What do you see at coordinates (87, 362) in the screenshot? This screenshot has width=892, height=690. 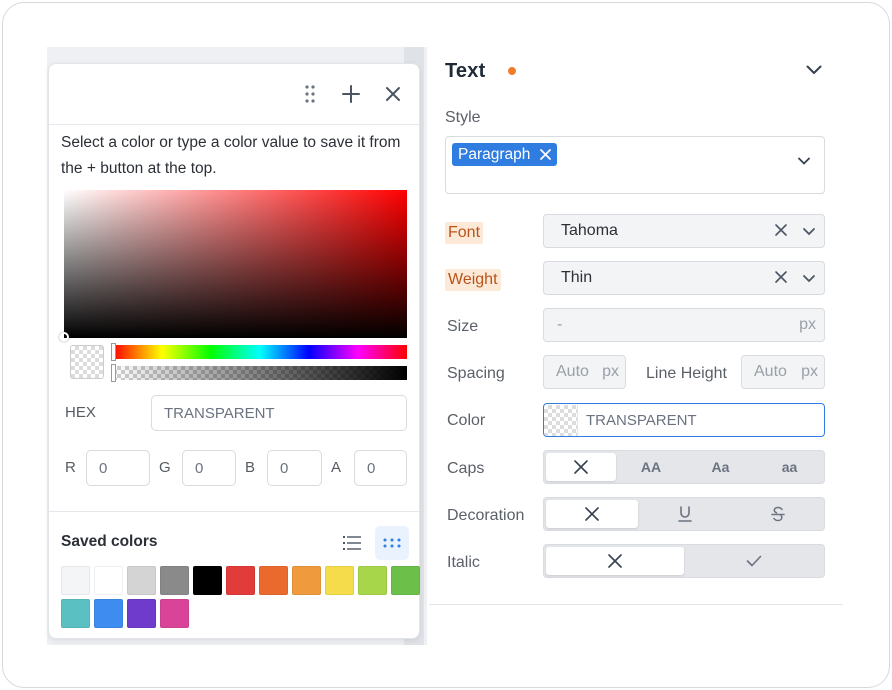 I see `current-color-preview` at bounding box center [87, 362].